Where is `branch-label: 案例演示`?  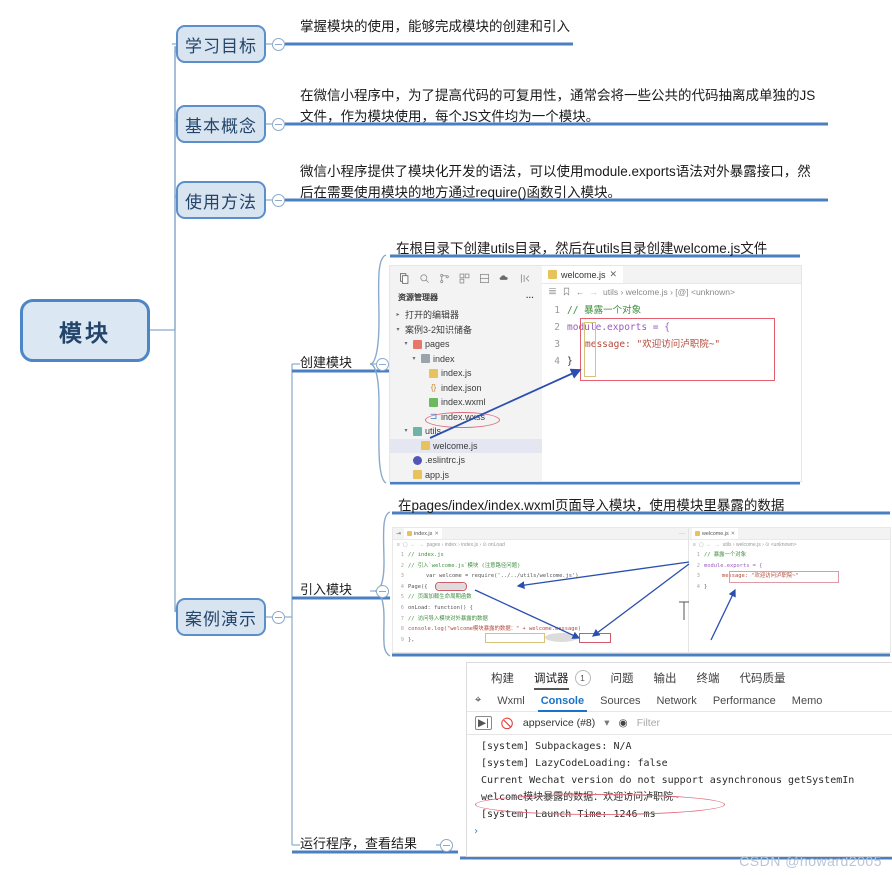
branch-label: 案例演示 is located at coordinates (221, 619).